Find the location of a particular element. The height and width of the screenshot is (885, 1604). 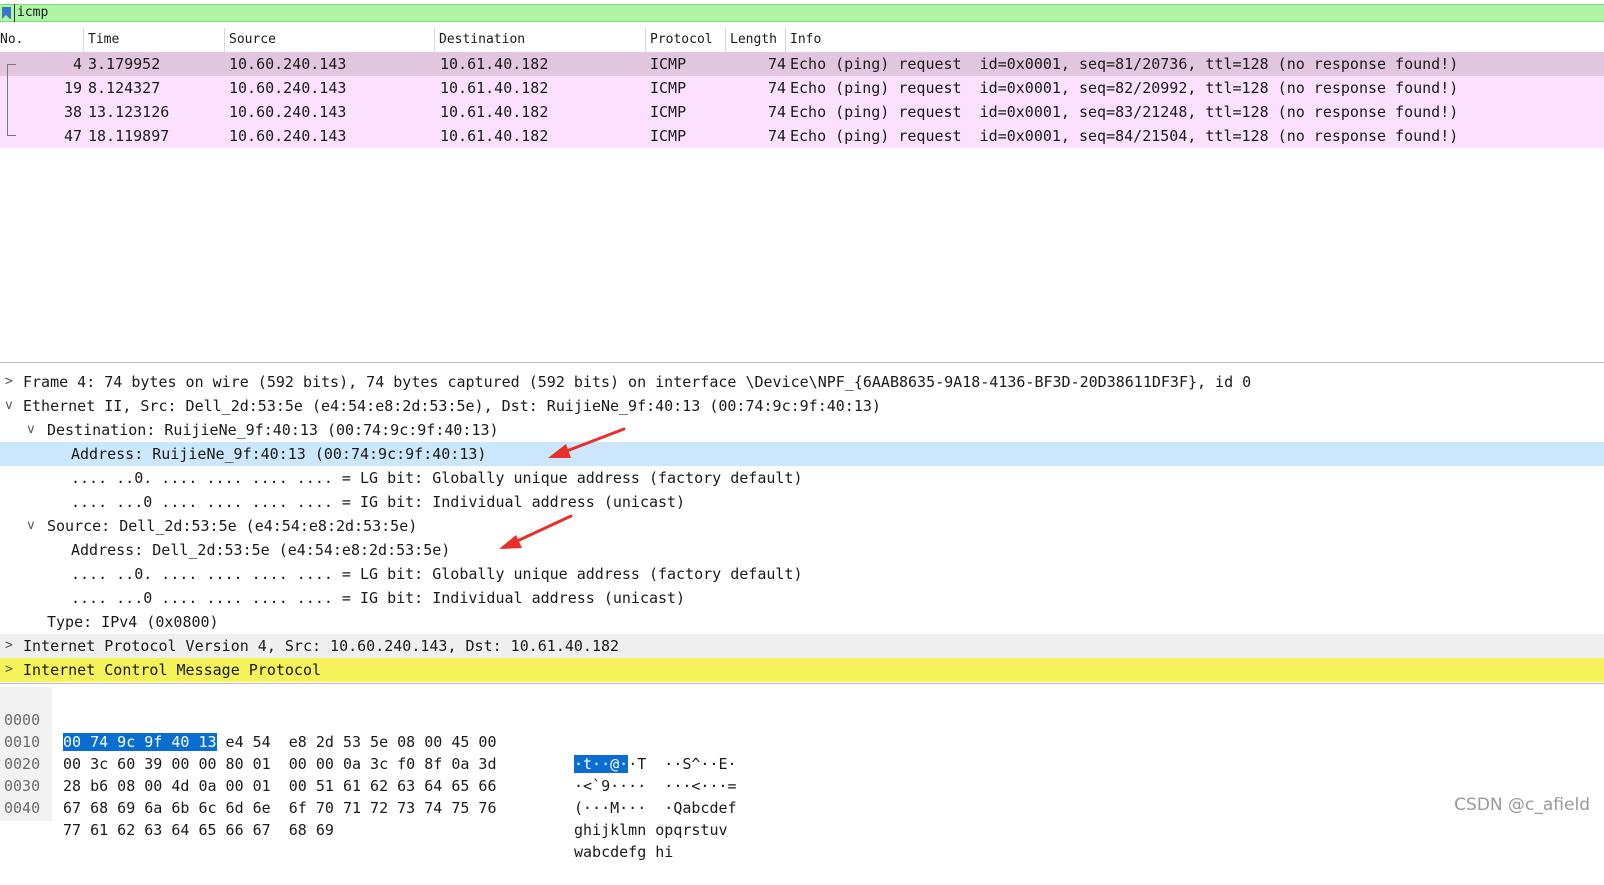

selected-bytes: 00 74 9c 9f 40 13 is located at coordinates (140, 742).